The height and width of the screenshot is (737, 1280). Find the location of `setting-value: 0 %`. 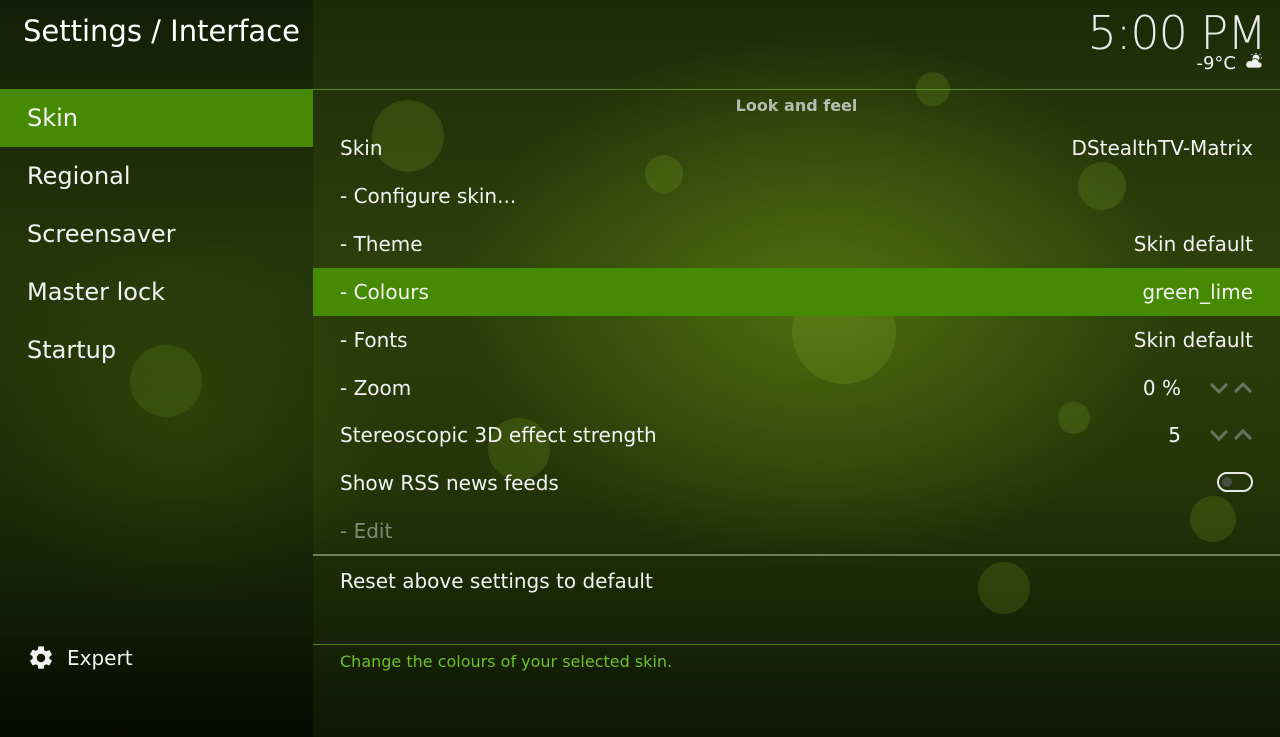

setting-value: 0 % is located at coordinates (1161, 388).